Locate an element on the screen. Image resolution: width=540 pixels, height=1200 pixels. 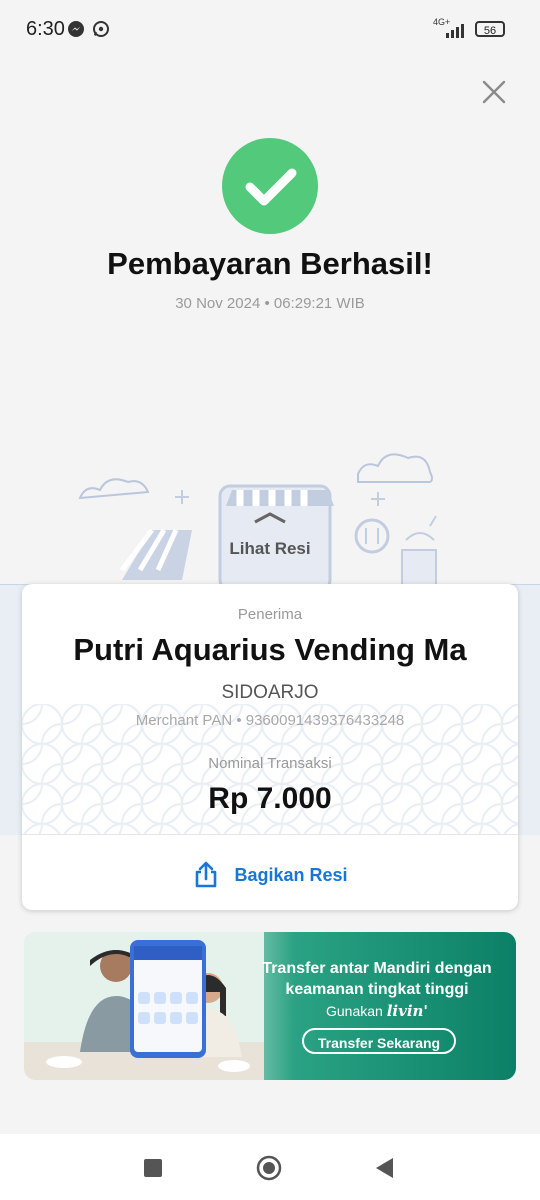
amount-label: Nominal Transaksi is located at coordinates (270, 763).